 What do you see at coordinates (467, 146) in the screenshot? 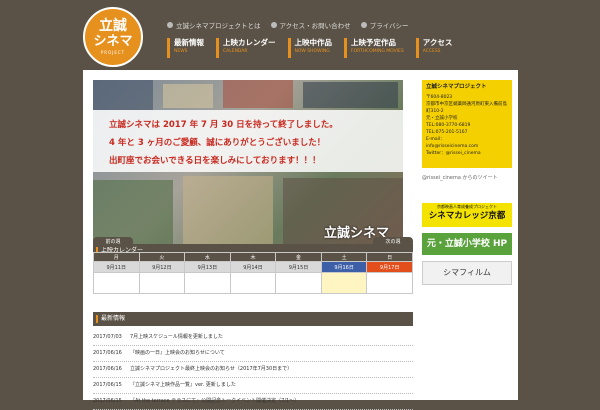
I see `contact-email: info@risseicinema.com` at bounding box center [467, 146].